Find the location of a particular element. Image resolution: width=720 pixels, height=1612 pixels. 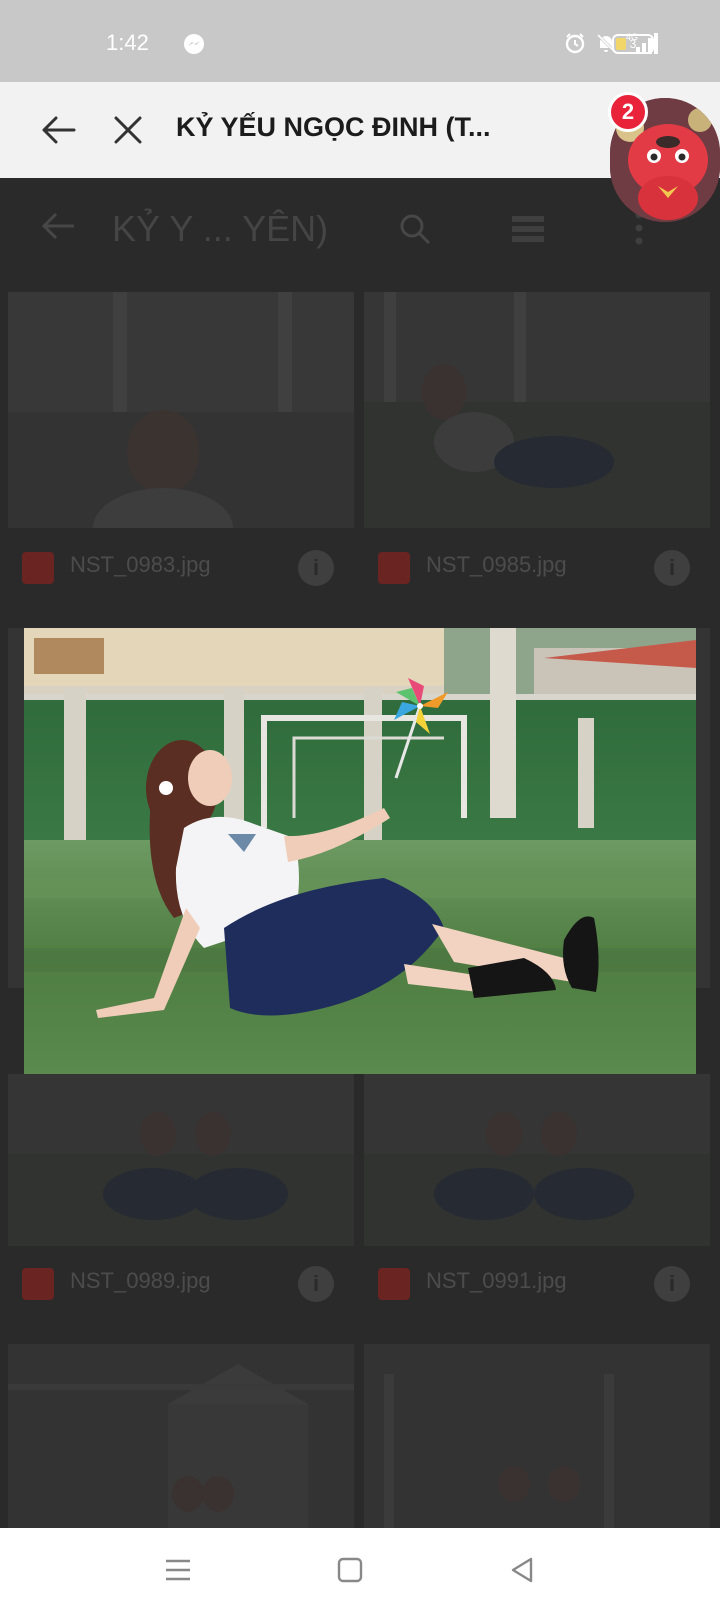

file-name: NST_0989.jpg is located at coordinates (140, 1280).